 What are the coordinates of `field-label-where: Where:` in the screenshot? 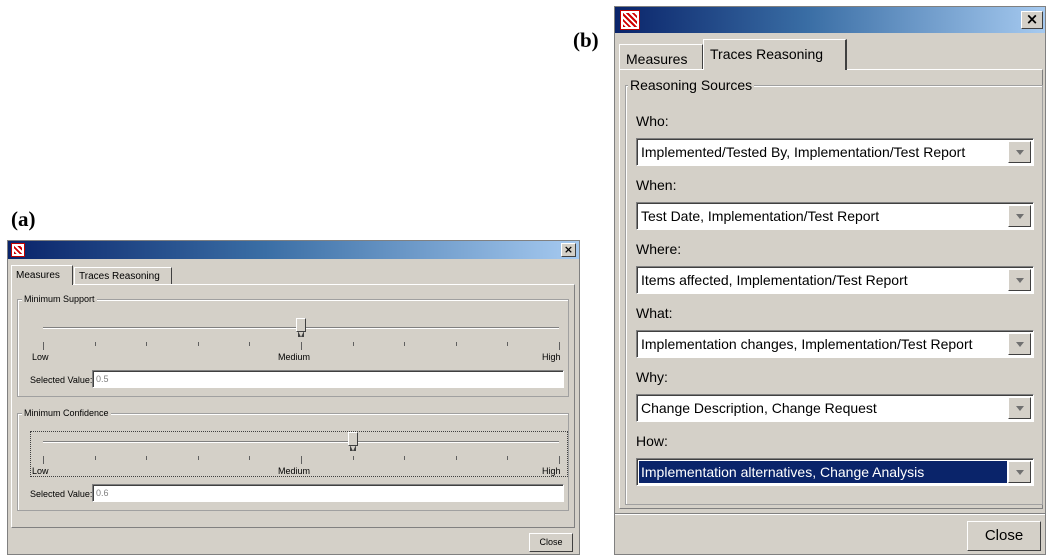 It's located at (659, 249).